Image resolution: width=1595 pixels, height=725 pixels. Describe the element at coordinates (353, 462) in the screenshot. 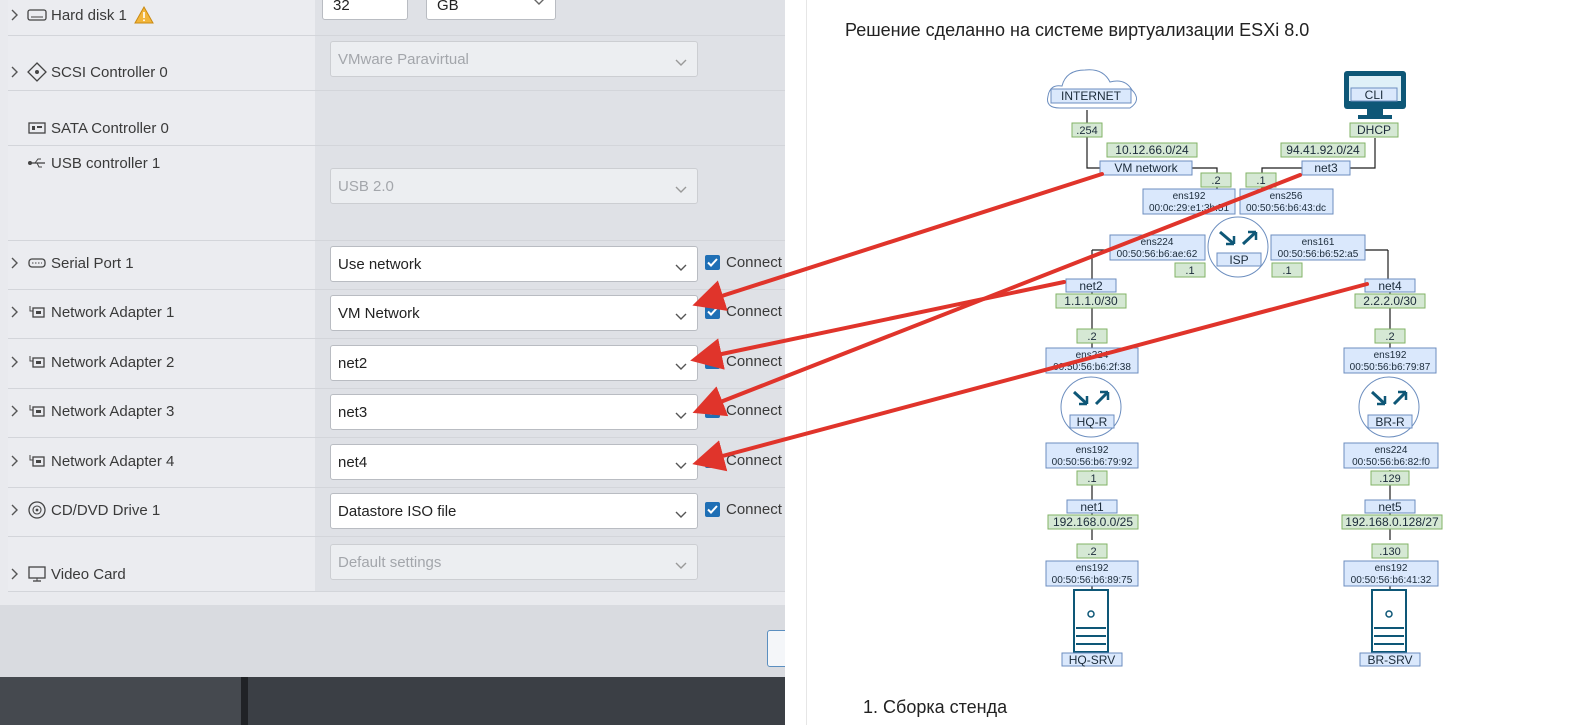

I see `network-adapter-4-value: net4` at that location.